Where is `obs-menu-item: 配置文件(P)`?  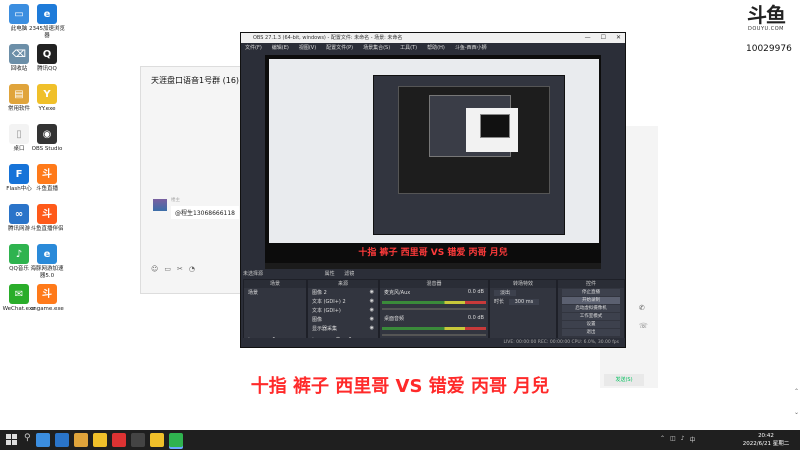
obs-menu-item: 配置文件(P) is located at coordinates (339, 48).